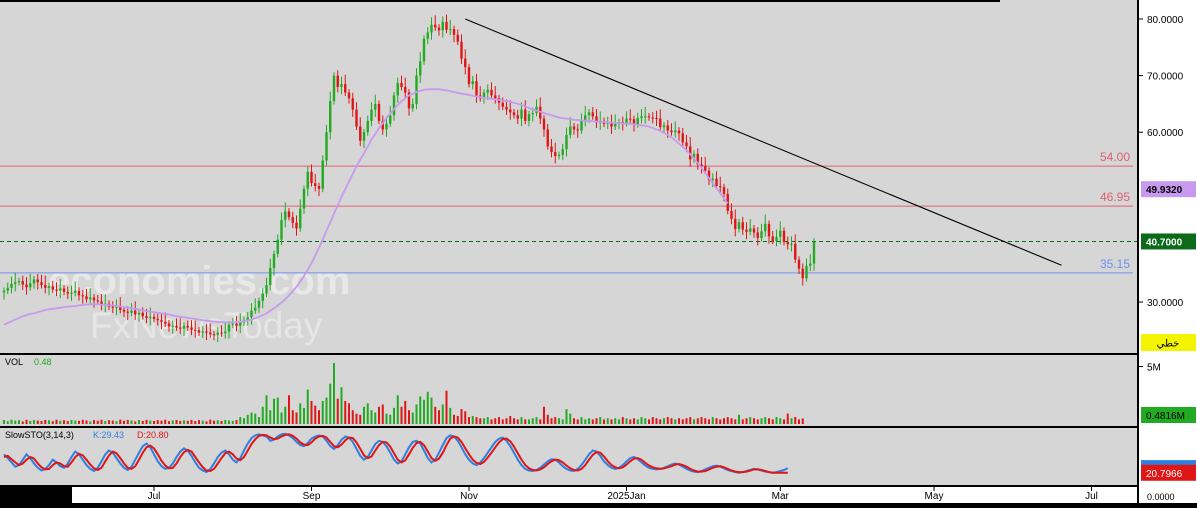 Image resolution: width=1197 pixels, height=508 pixels. I want to click on time-axis-strip, so click(568, 495).